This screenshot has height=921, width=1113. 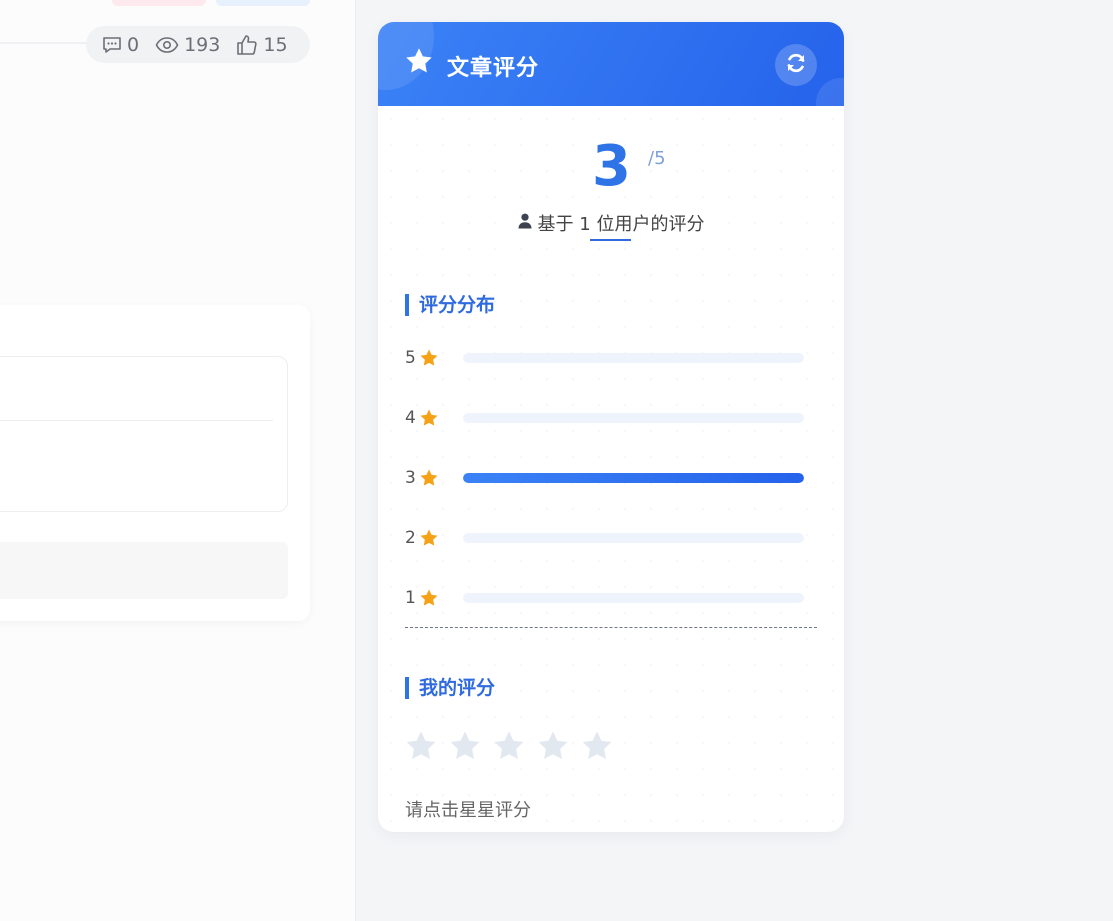 What do you see at coordinates (167, 45) in the screenshot?
I see `eye-icon` at bounding box center [167, 45].